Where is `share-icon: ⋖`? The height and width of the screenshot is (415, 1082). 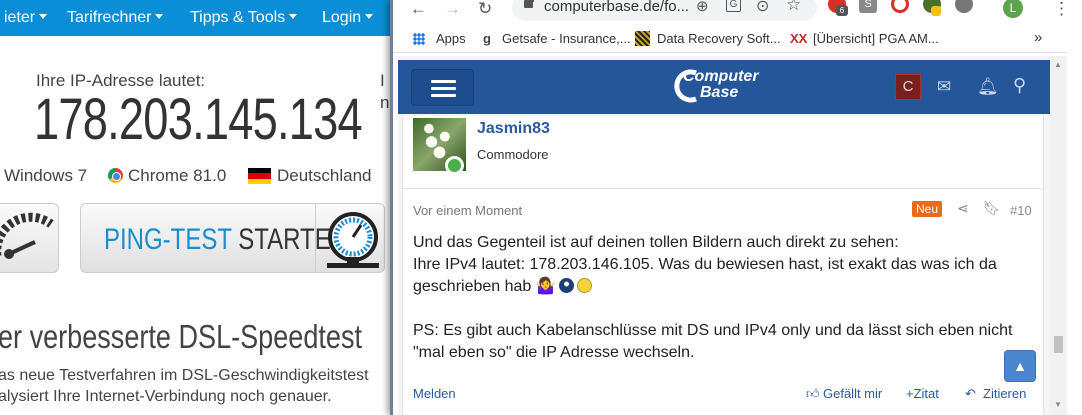
share-icon: ⋖ is located at coordinates (963, 208).